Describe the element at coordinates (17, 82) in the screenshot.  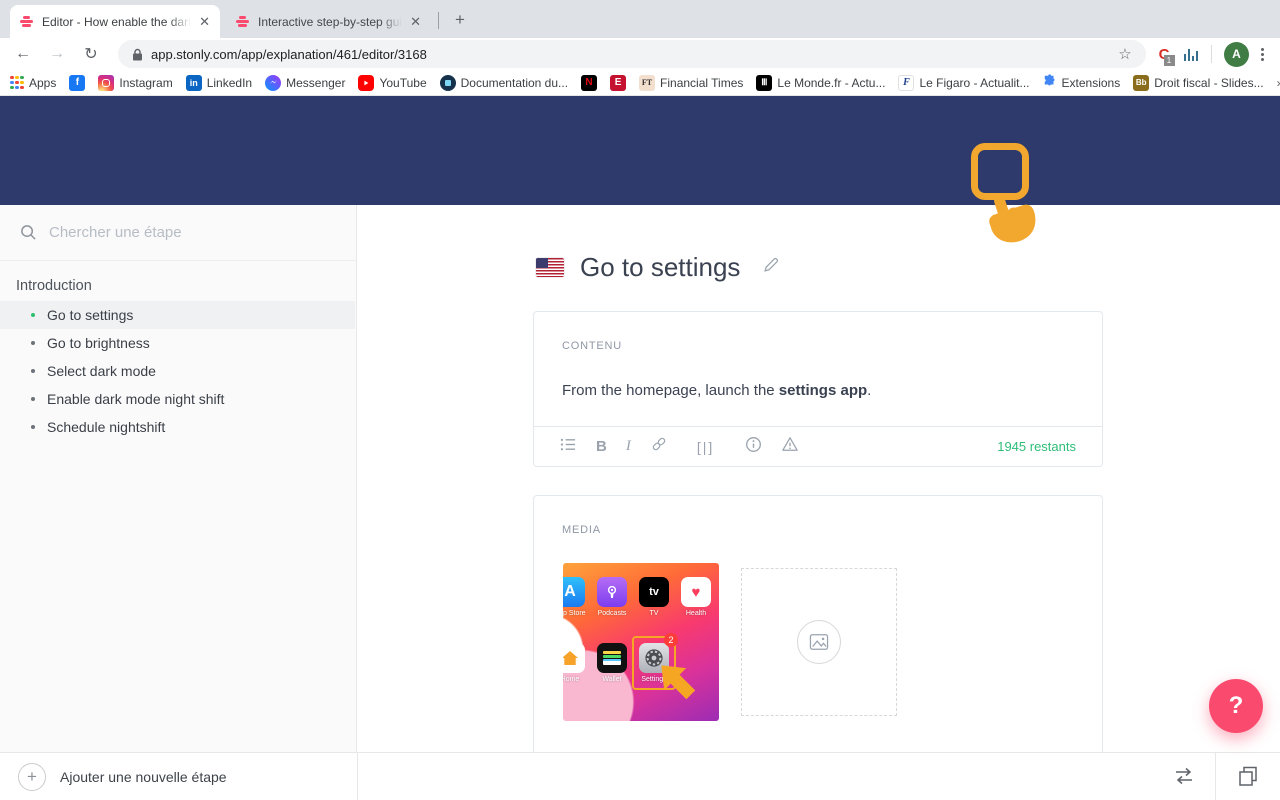
I see `apps-grid-icon` at that location.